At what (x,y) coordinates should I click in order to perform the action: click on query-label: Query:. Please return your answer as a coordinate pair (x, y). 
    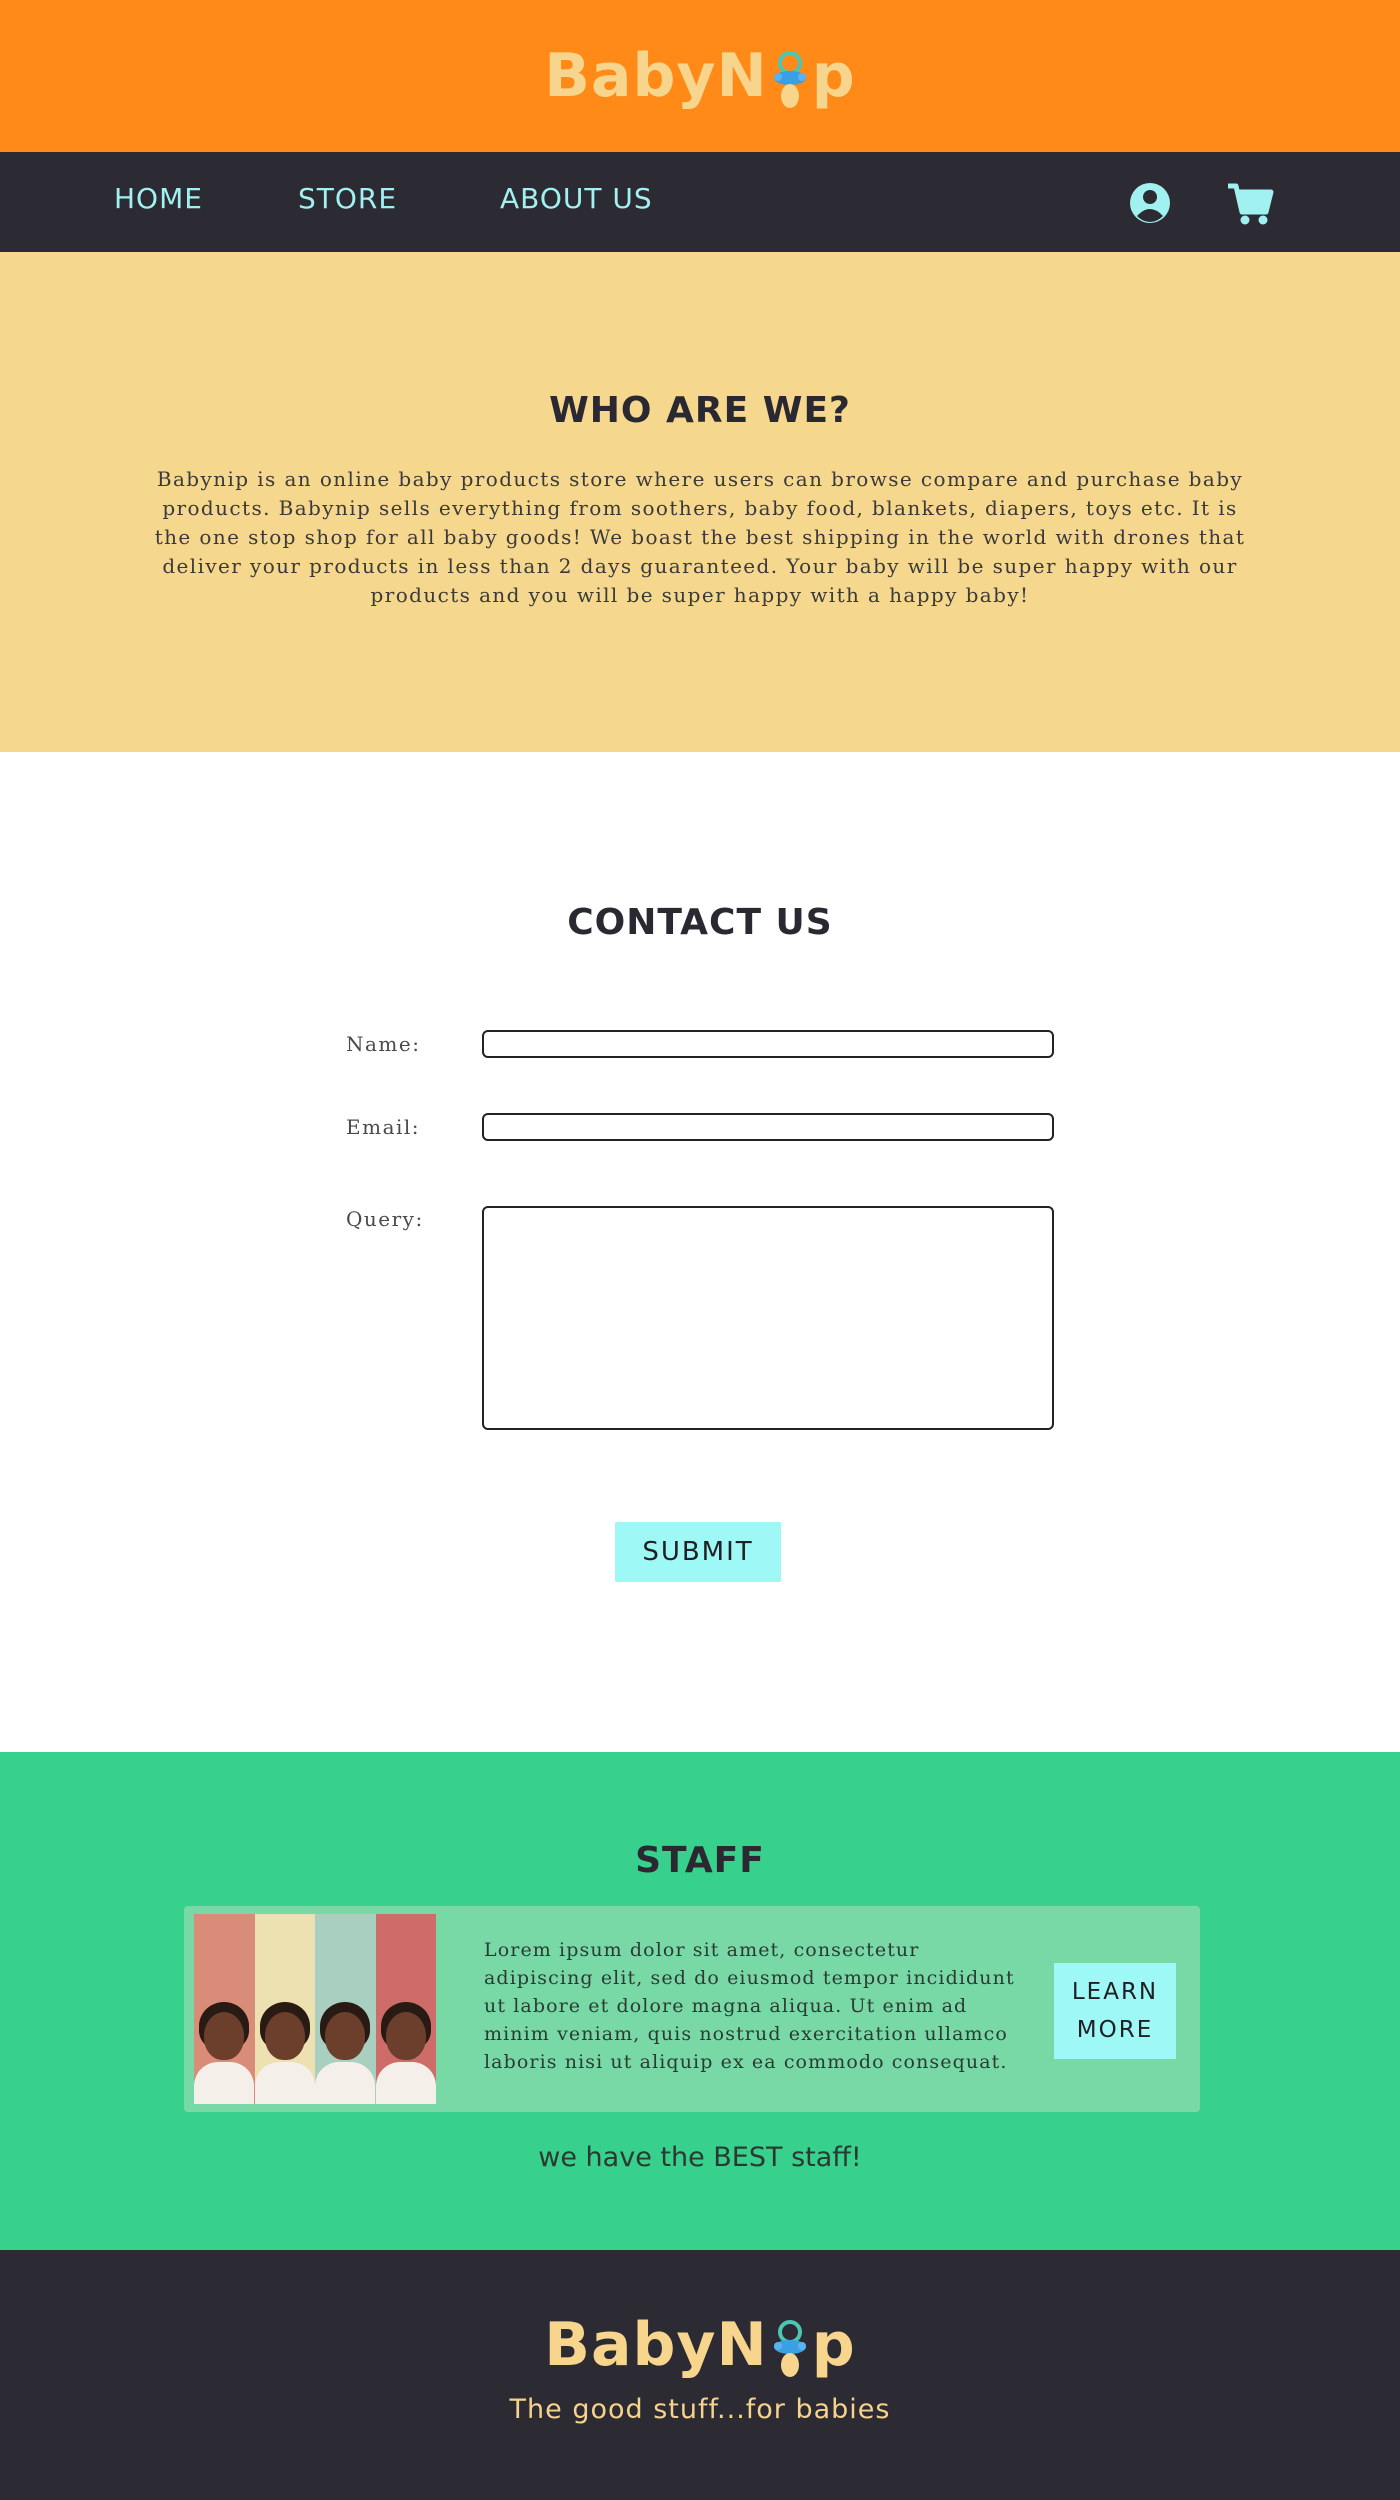
    Looking at the image, I should click on (385, 1219).